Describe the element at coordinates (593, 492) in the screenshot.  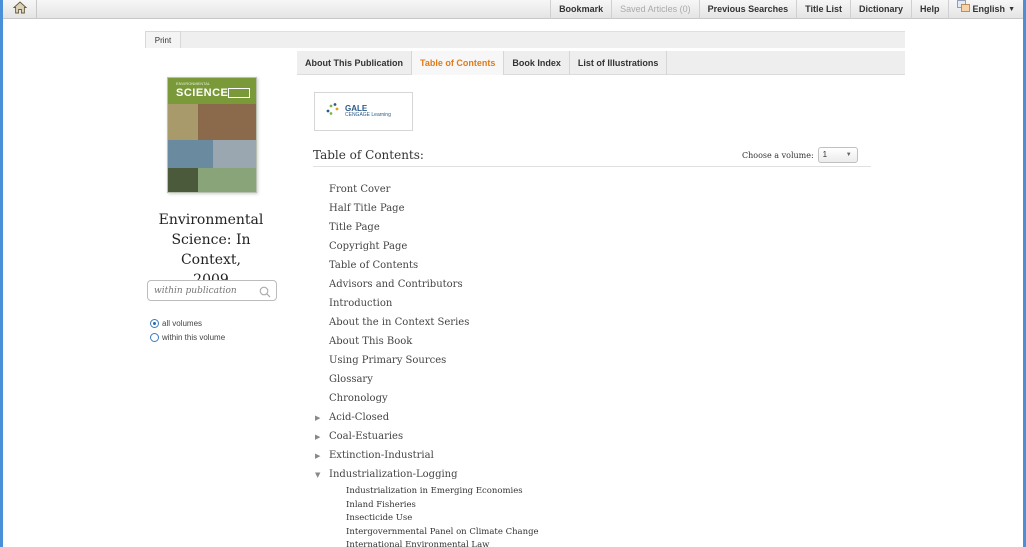
I see `toc-subitem: Industrialization in Emerging Economies` at that location.